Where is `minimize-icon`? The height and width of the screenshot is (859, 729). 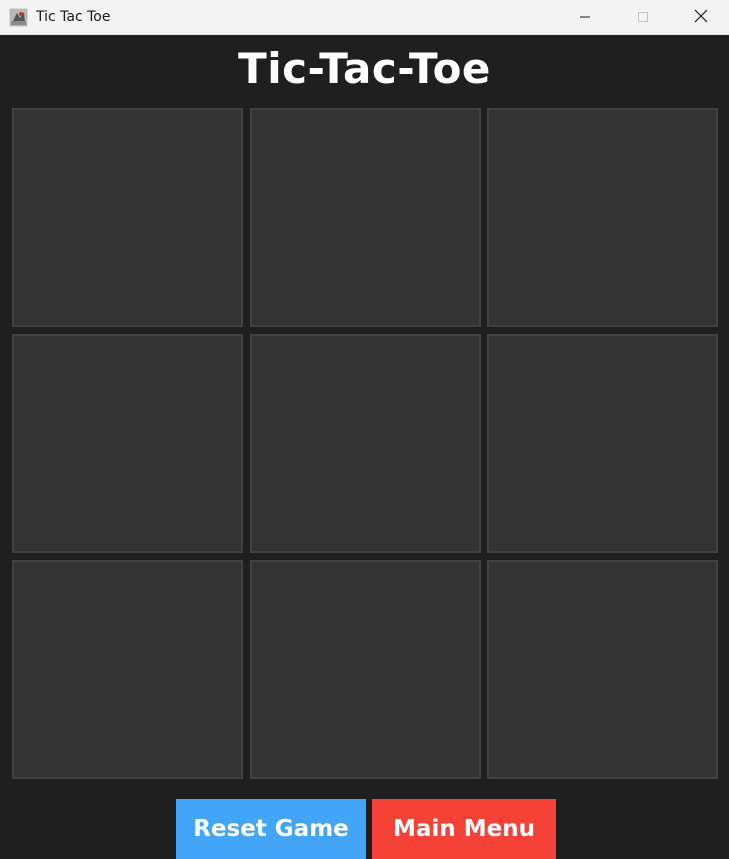
minimize-icon is located at coordinates (585, 17).